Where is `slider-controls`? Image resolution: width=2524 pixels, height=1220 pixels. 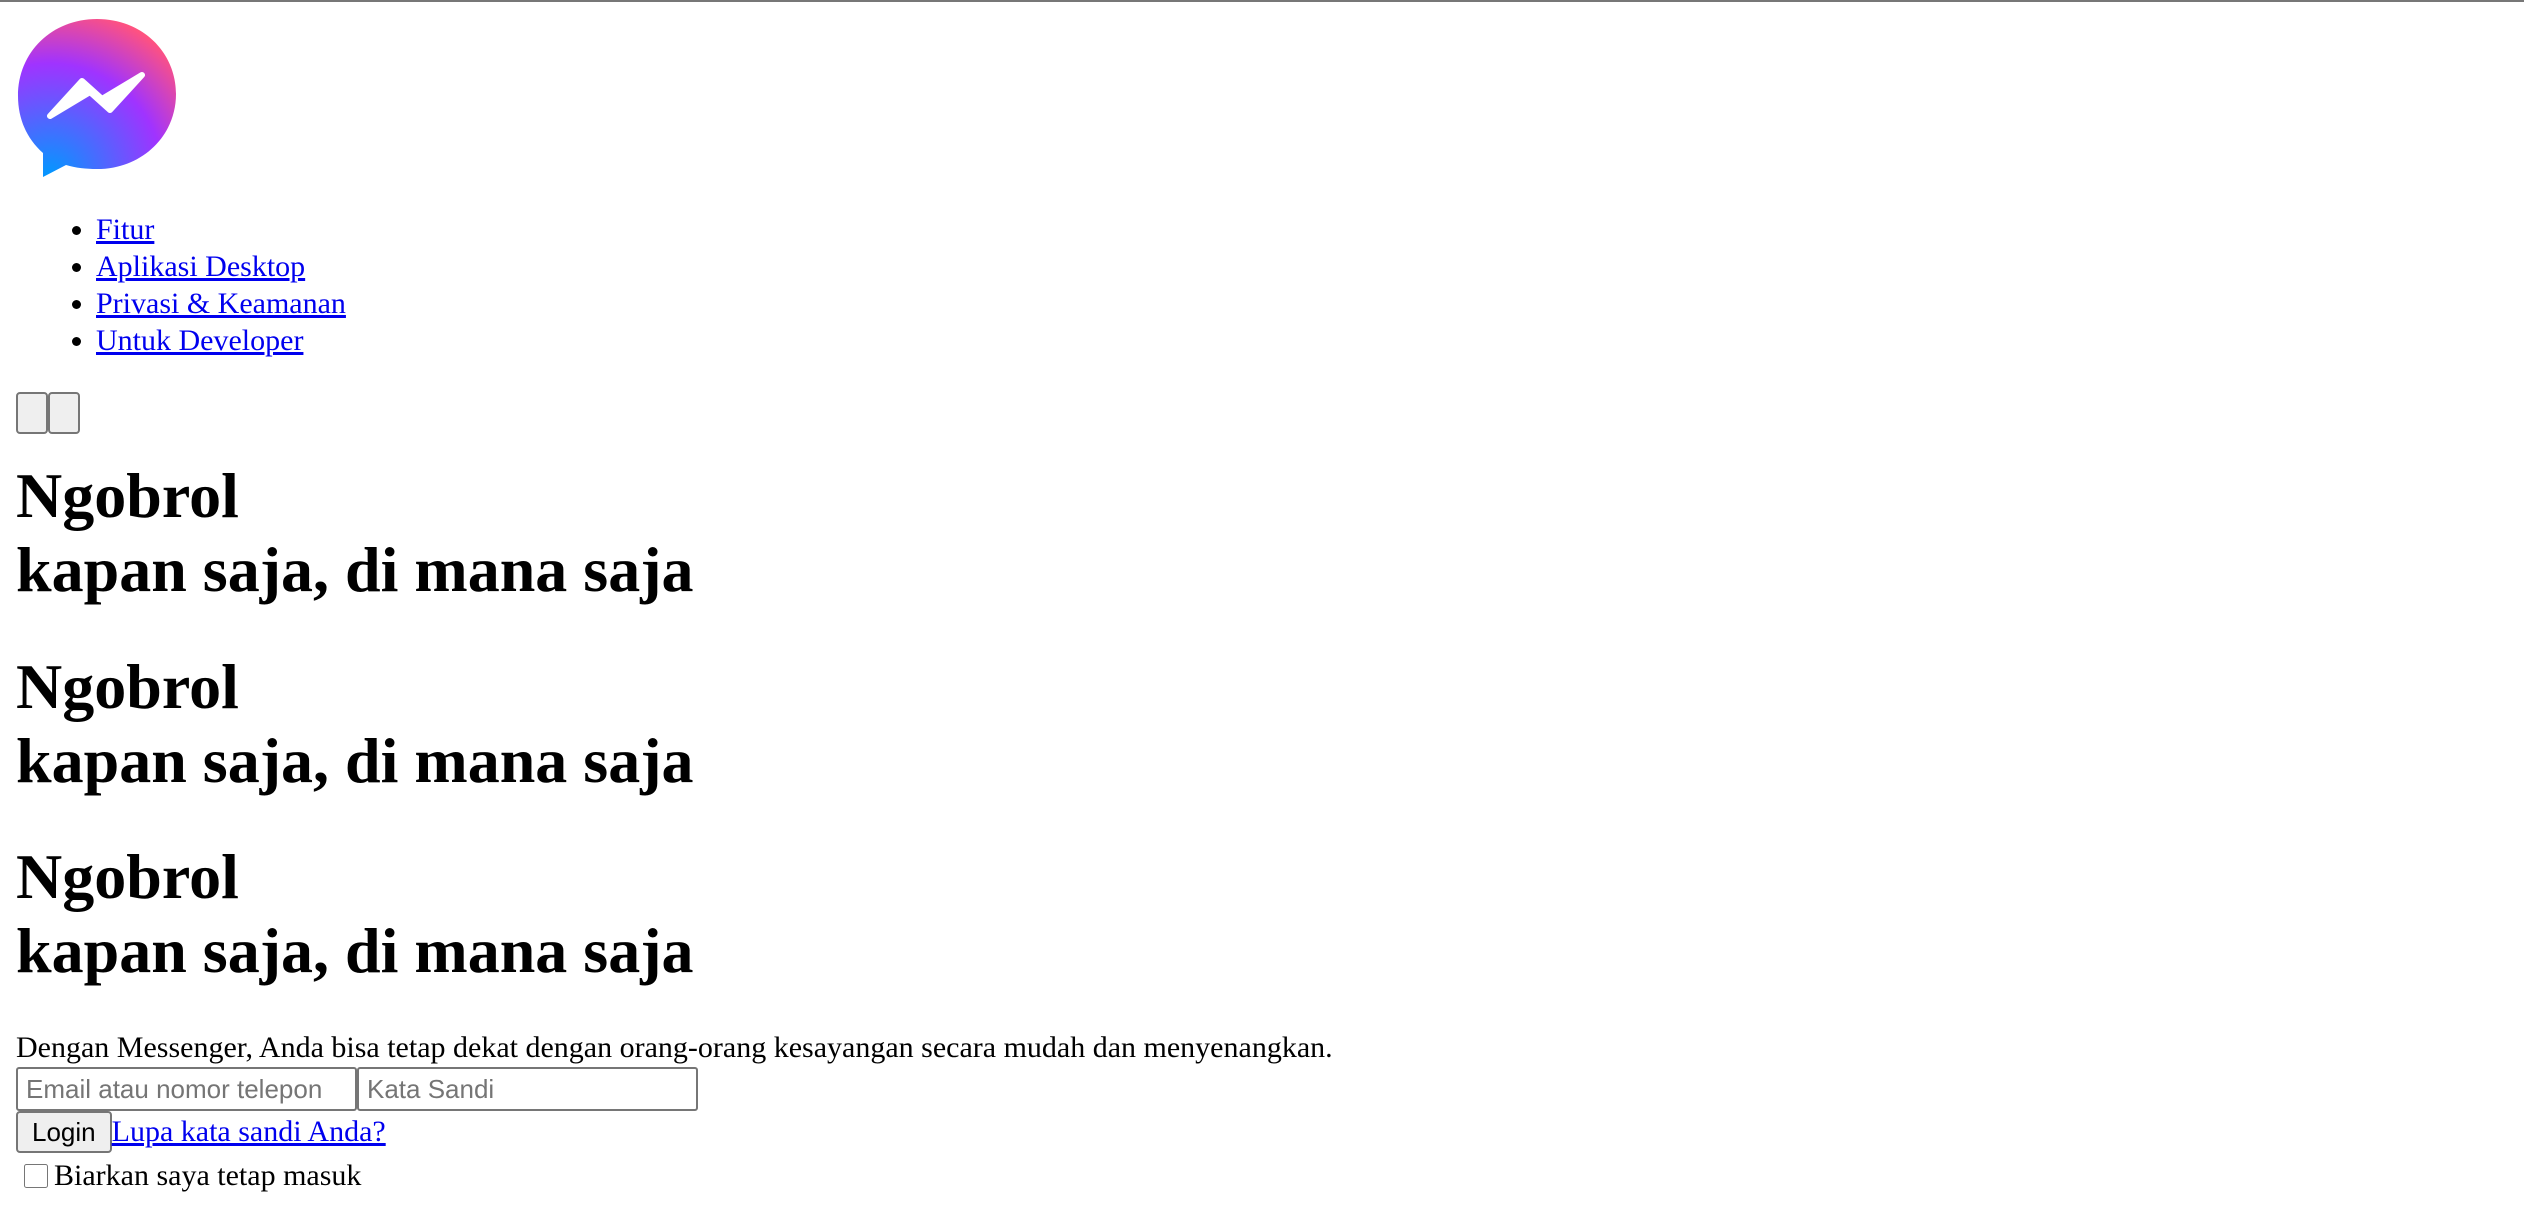
slider-controls is located at coordinates (674, 413).